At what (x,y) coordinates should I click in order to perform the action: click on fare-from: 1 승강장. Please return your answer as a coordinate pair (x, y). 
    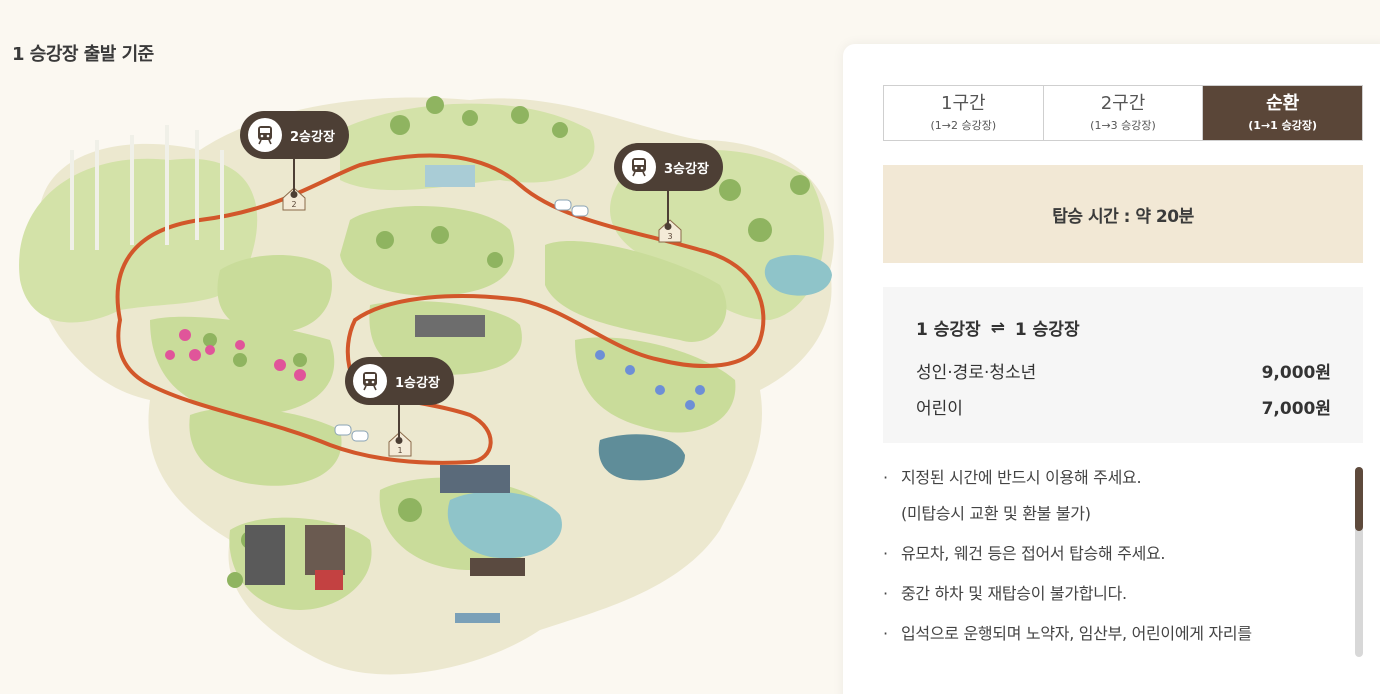
    Looking at the image, I should click on (948, 330).